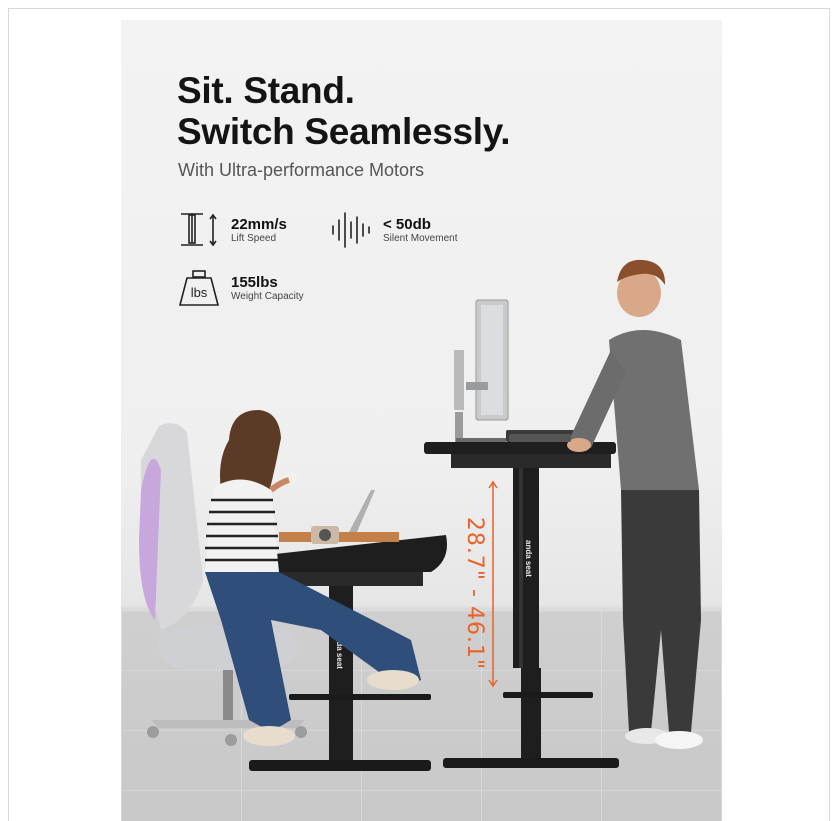 The image size is (838, 821). I want to click on standing-leg-brand: anda seat, so click(528, 558).